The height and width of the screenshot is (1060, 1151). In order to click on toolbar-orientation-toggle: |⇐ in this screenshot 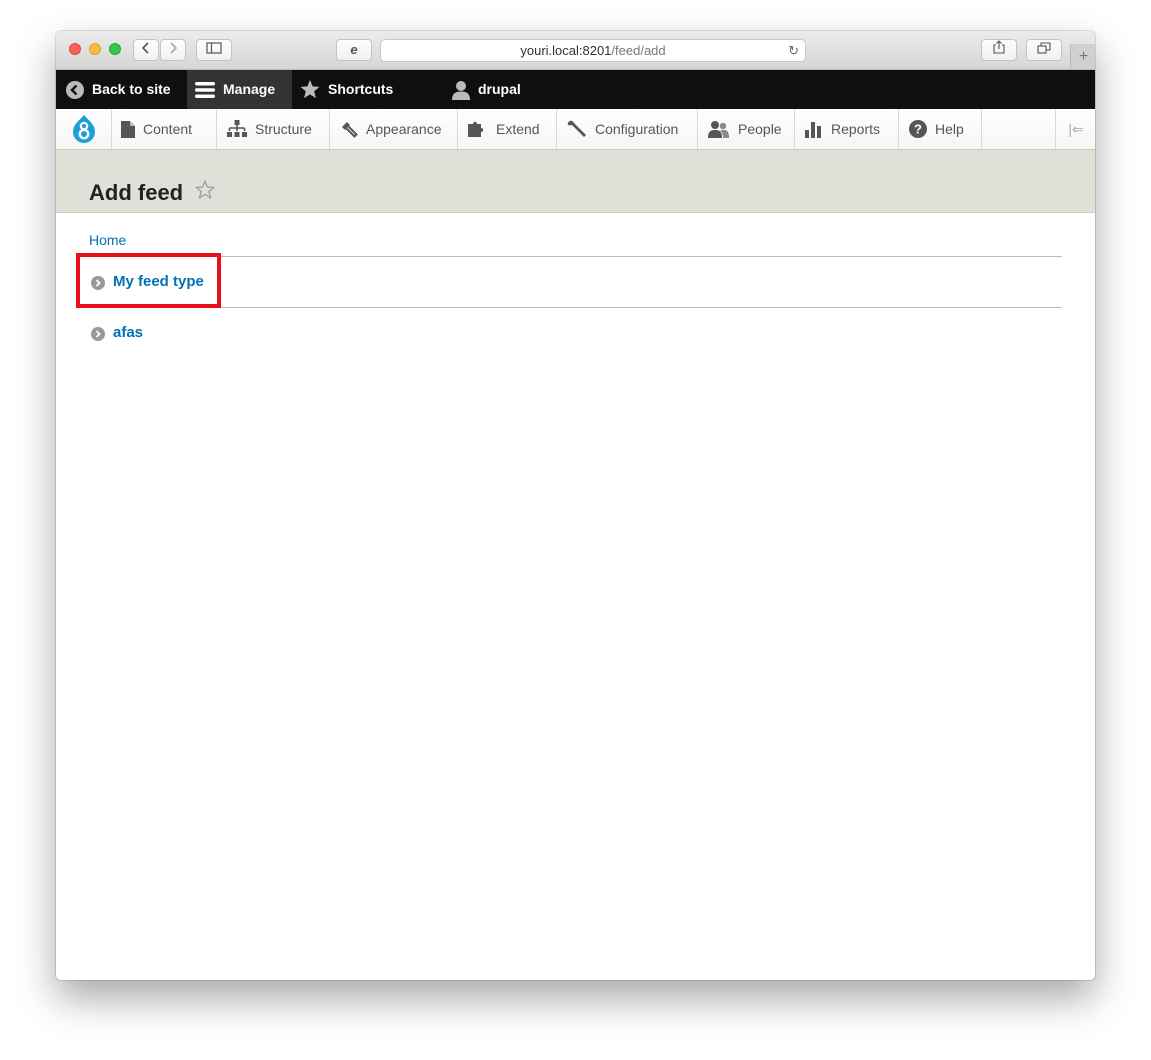, I will do `click(1075, 129)`.